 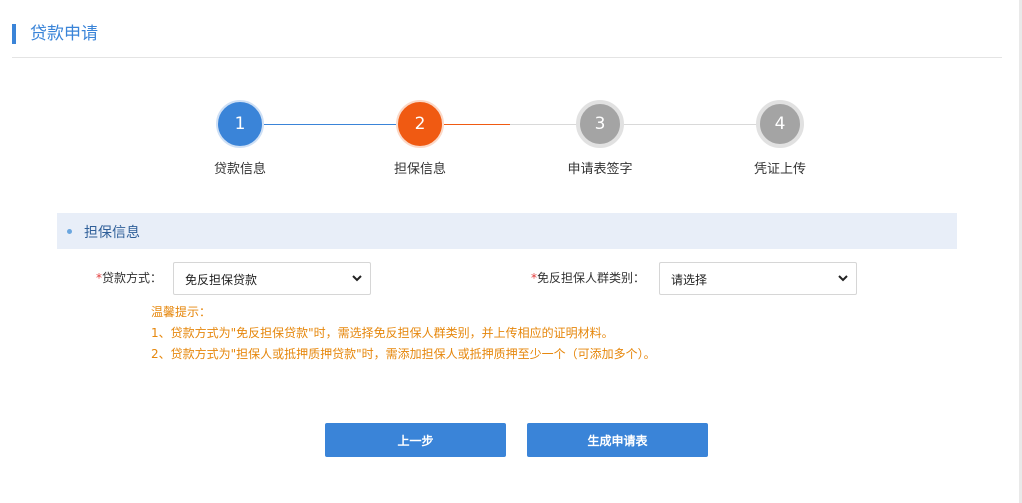 I want to click on loan-method-value: 免反担保贷款, so click(x=221, y=280).